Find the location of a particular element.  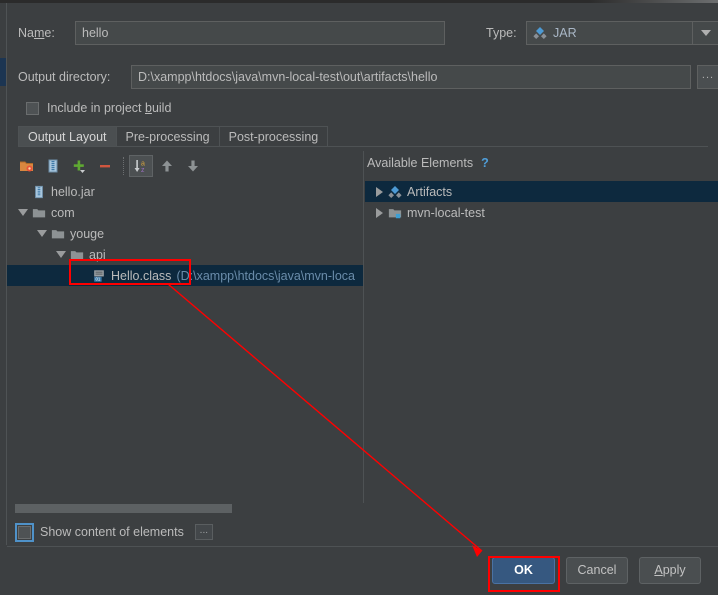

ok-button: OK is located at coordinates (523, 570).